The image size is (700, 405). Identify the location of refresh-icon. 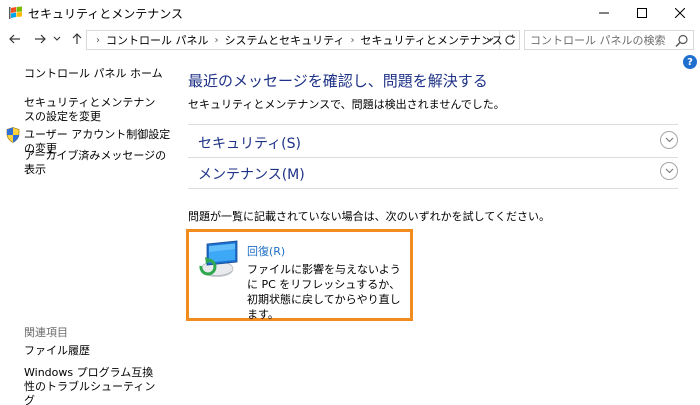
(510, 39).